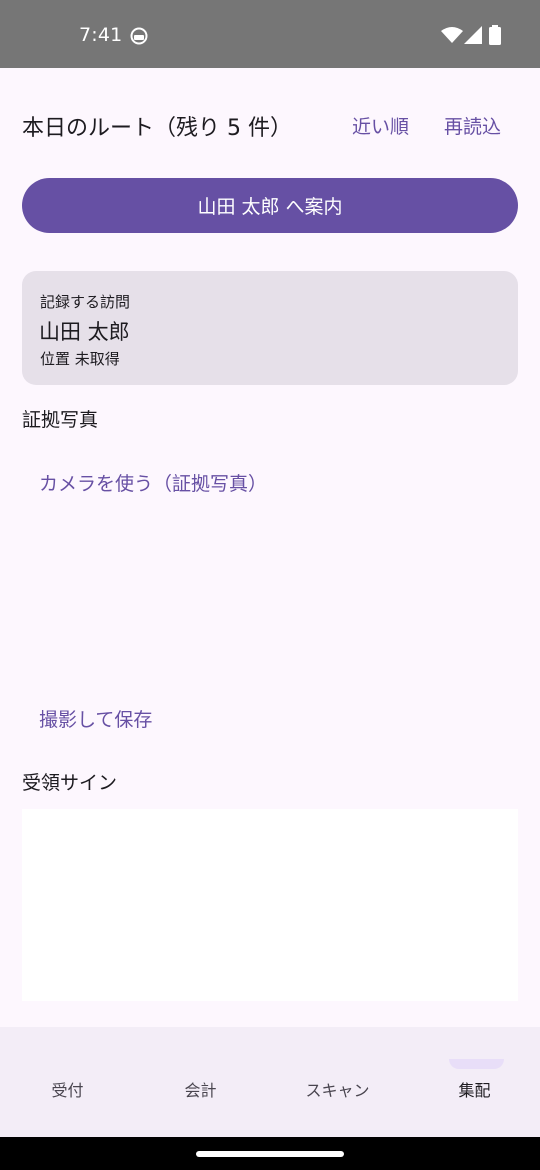 Image resolution: width=540 pixels, height=1170 pixels. Describe the element at coordinates (101, 35) in the screenshot. I see `status-time: 7:41` at that location.